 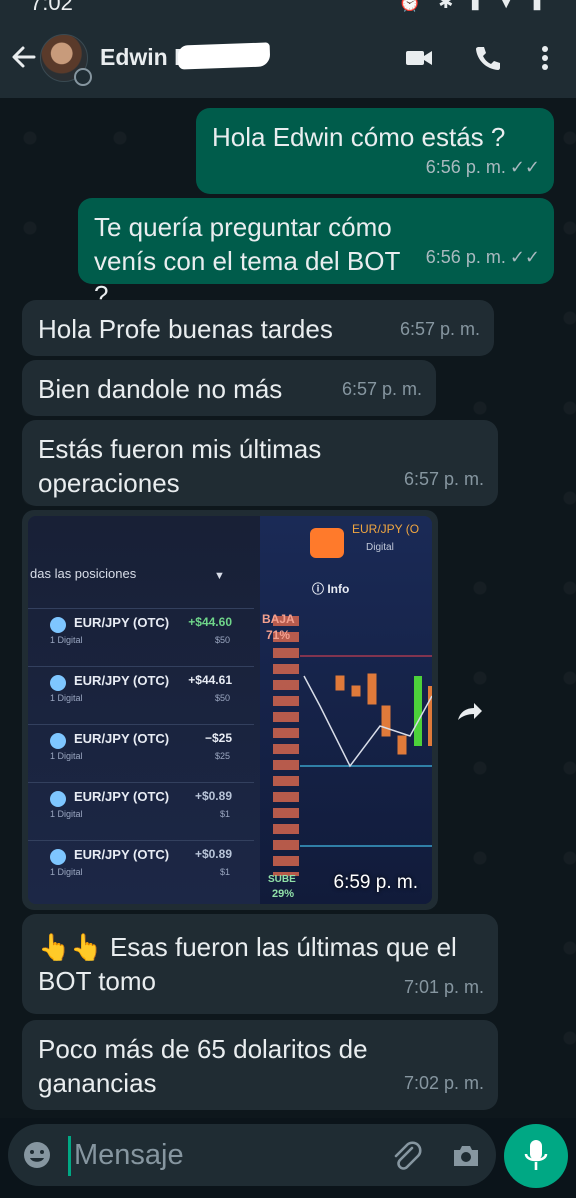 What do you see at coordinates (69, 1156) in the screenshot?
I see `text-cursor` at bounding box center [69, 1156].